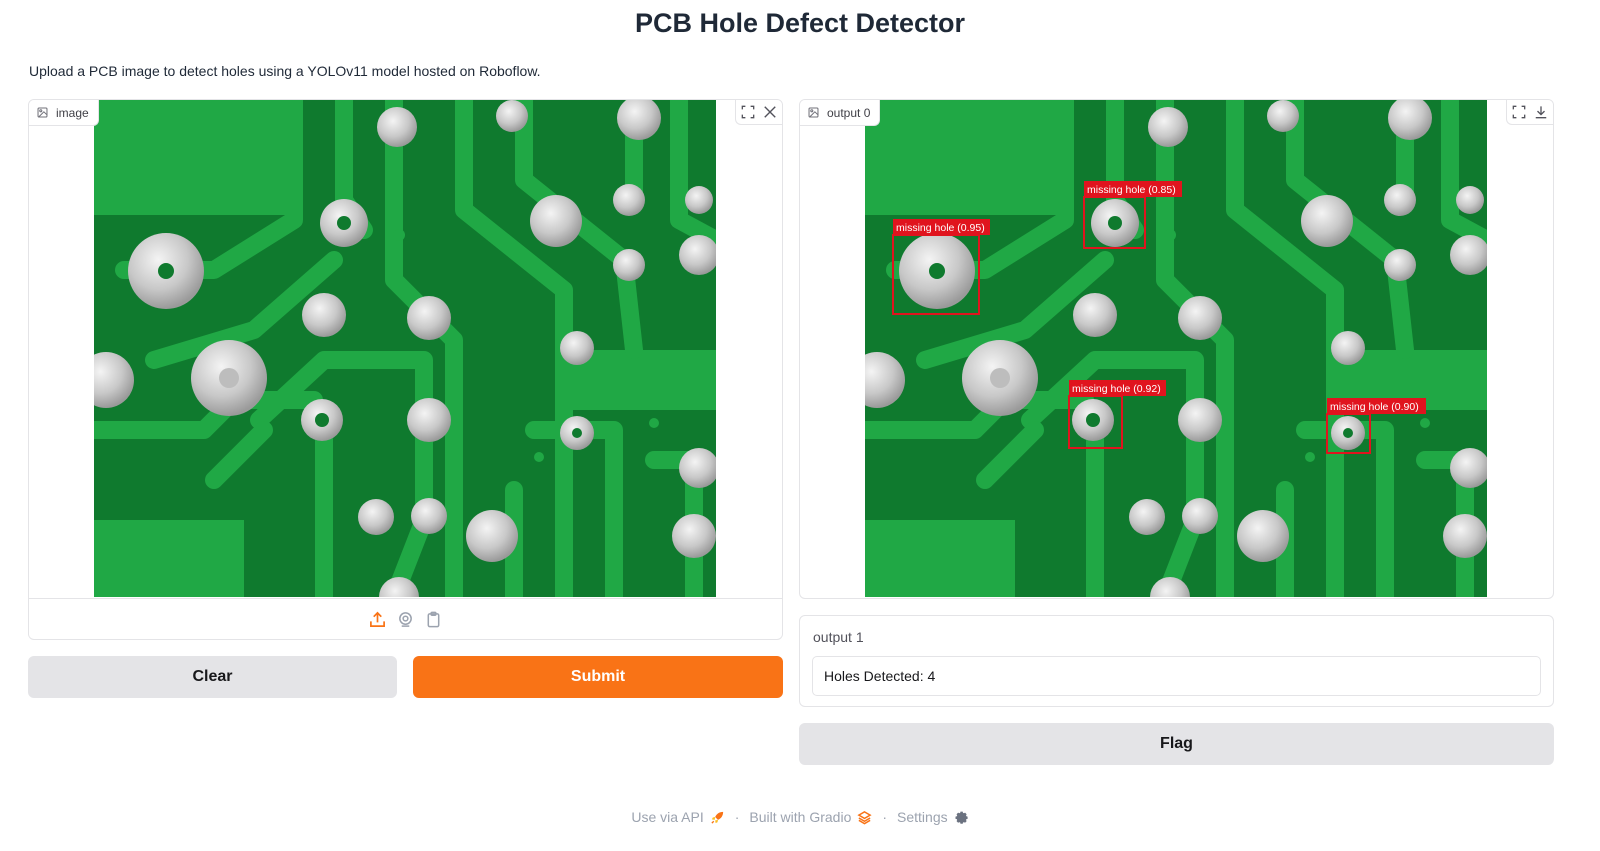  I want to click on upload-icon, so click(378, 619).